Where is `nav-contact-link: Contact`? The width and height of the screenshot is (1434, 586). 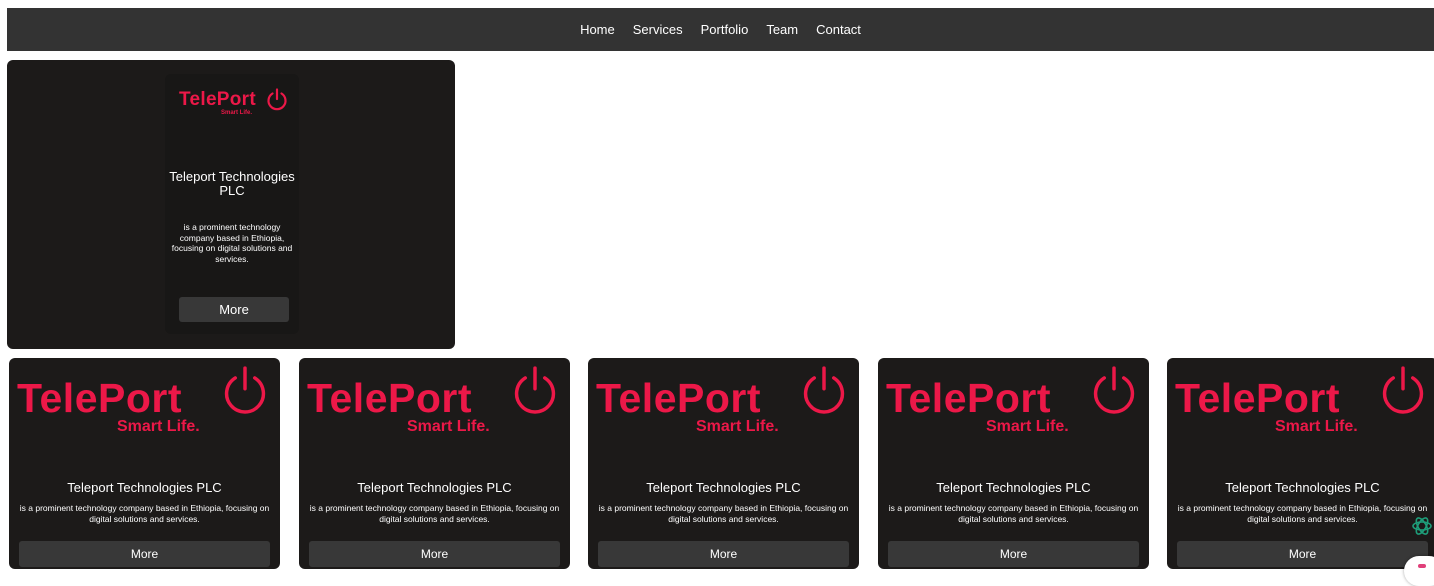
nav-contact-link: Contact is located at coordinates (838, 29).